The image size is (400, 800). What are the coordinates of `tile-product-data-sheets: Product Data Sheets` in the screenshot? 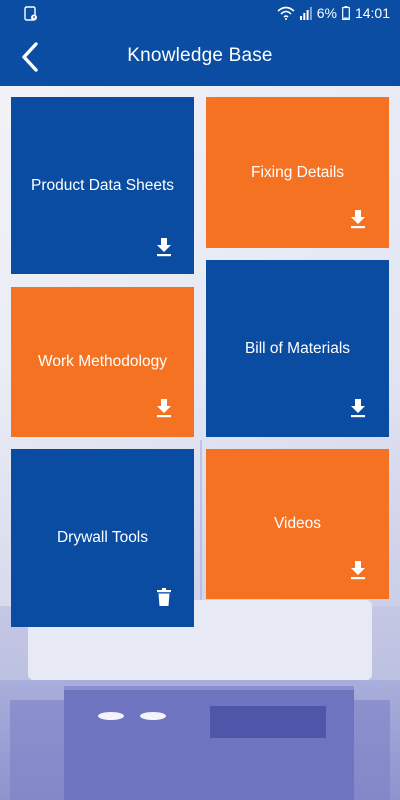 It's located at (102, 185).